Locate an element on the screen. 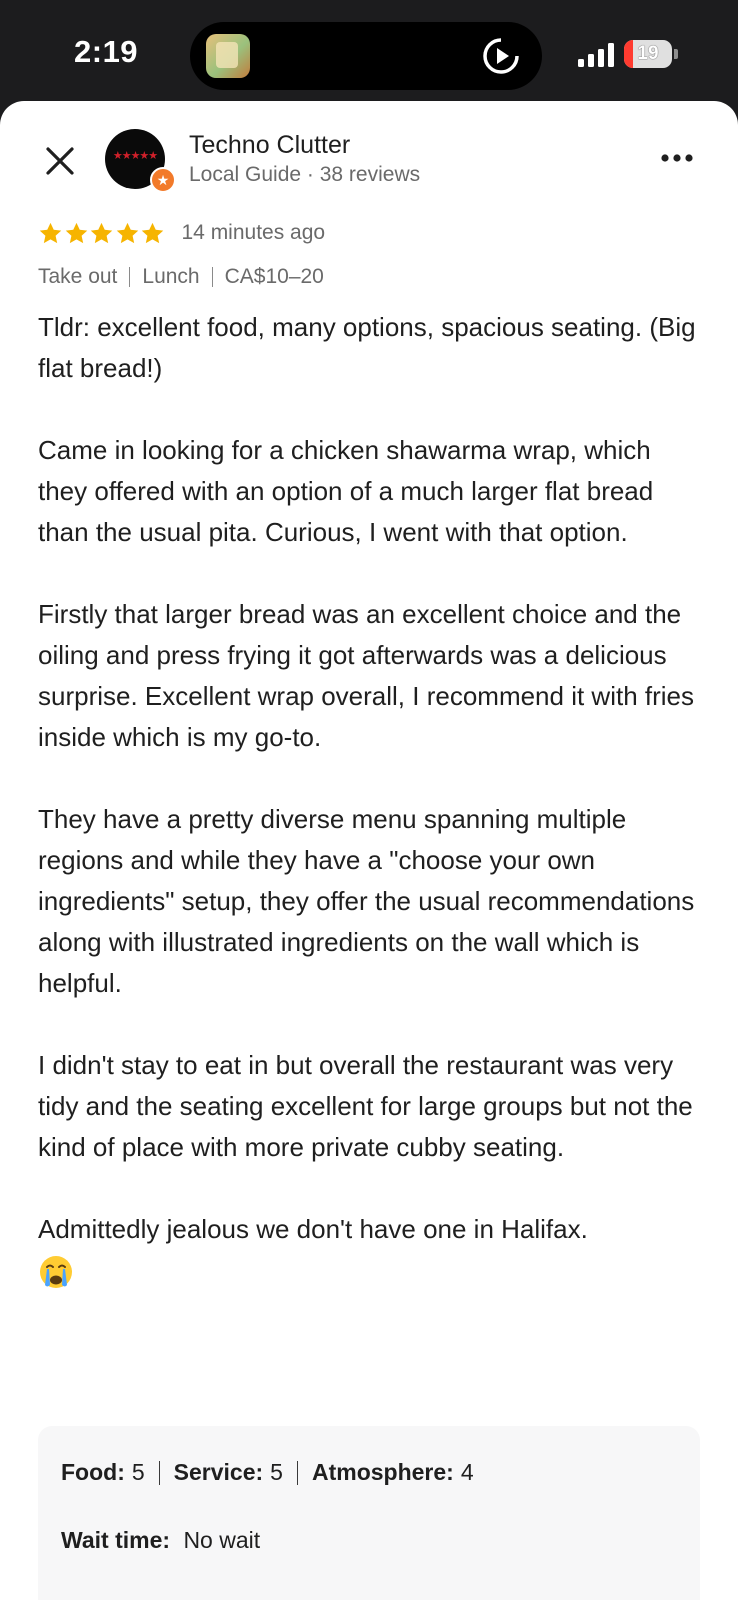  now-playing-app-icon is located at coordinates (228, 56).